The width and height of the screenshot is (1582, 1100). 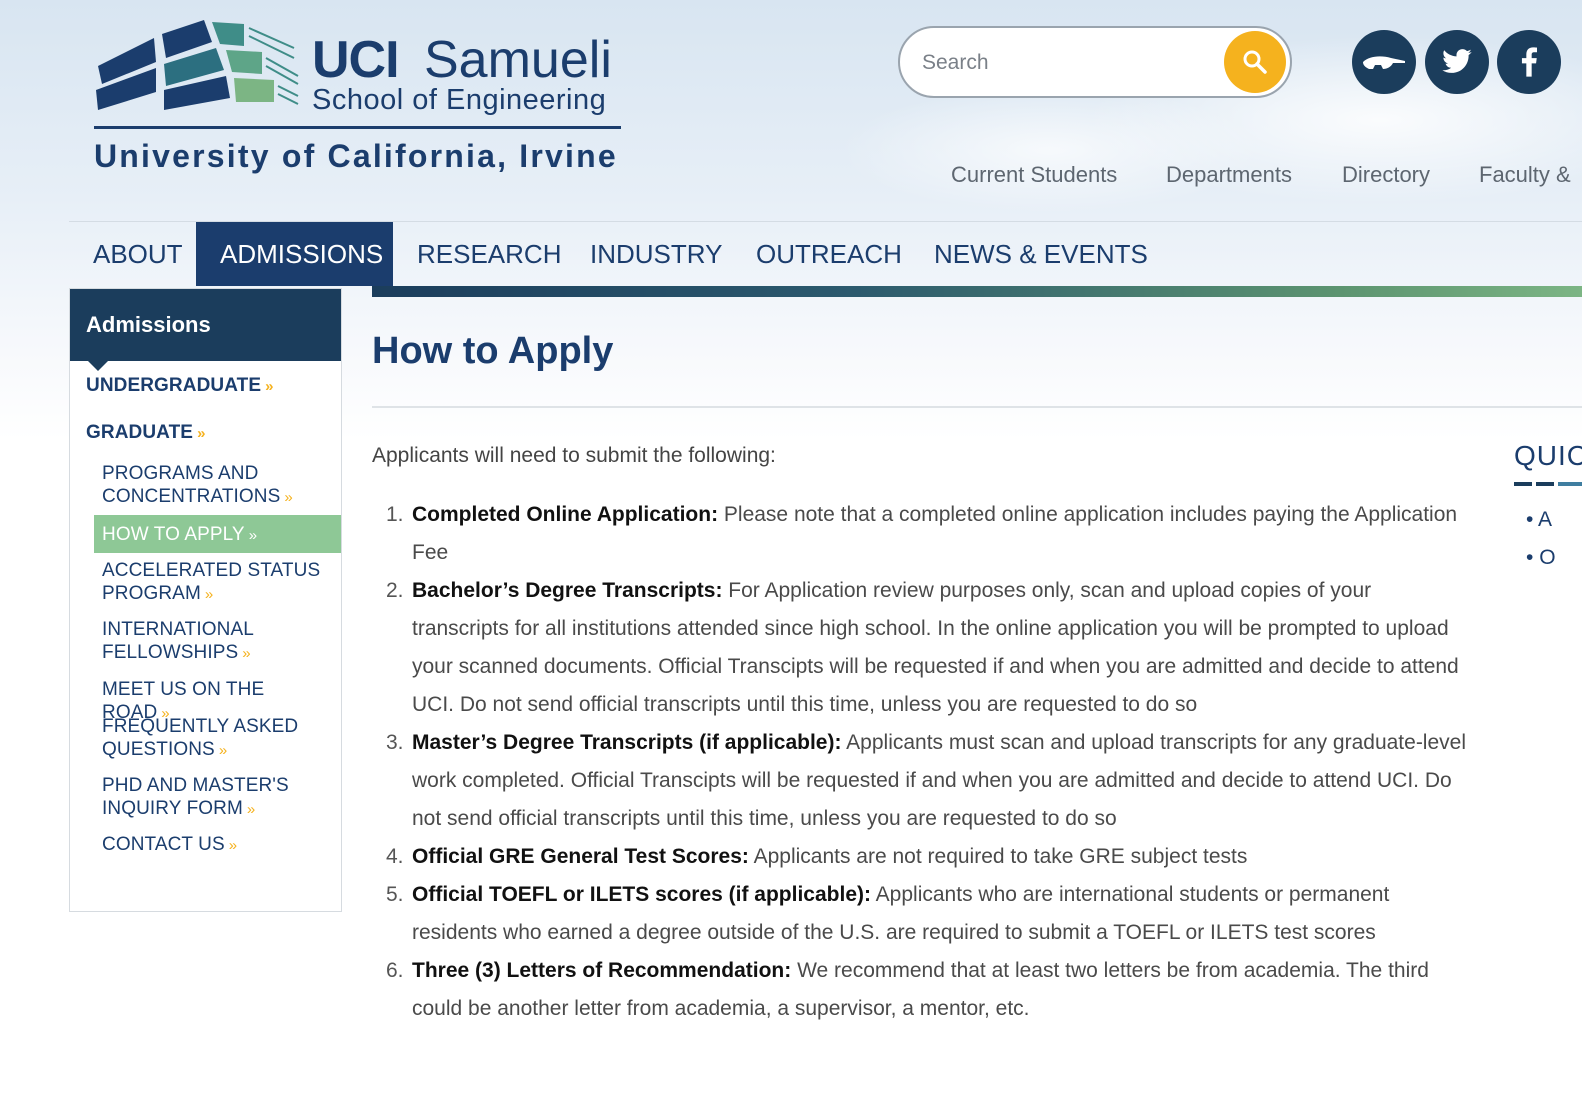 I want to click on list-number: 2., so click(x=395, y=590).